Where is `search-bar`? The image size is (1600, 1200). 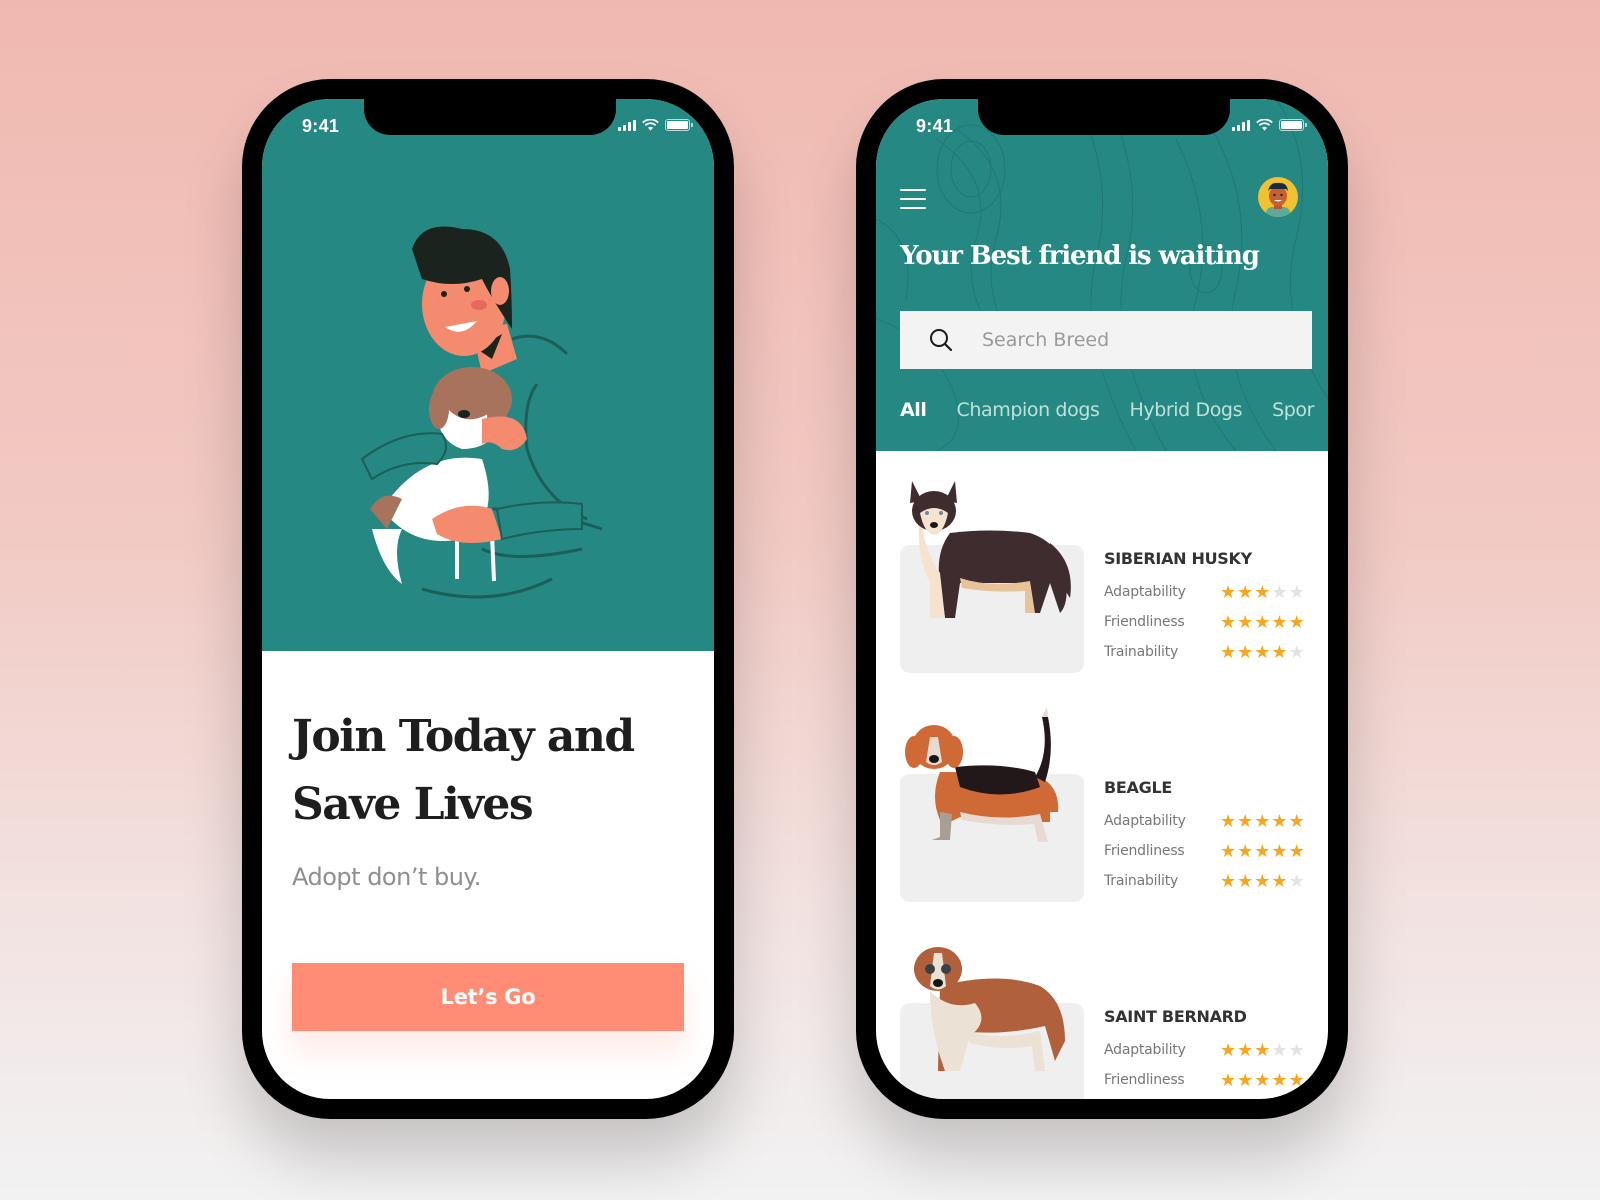 search-bar is located at coordinates (1106, 340).